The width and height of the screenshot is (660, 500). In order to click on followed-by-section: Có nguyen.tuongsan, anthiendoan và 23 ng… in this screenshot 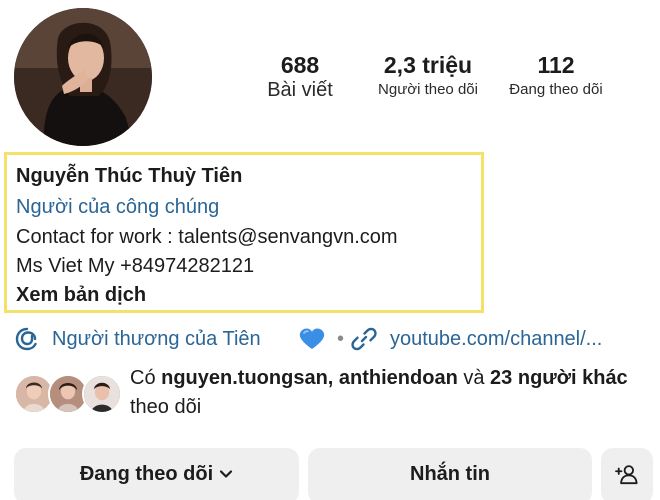, I will do `click(334, 396)`.